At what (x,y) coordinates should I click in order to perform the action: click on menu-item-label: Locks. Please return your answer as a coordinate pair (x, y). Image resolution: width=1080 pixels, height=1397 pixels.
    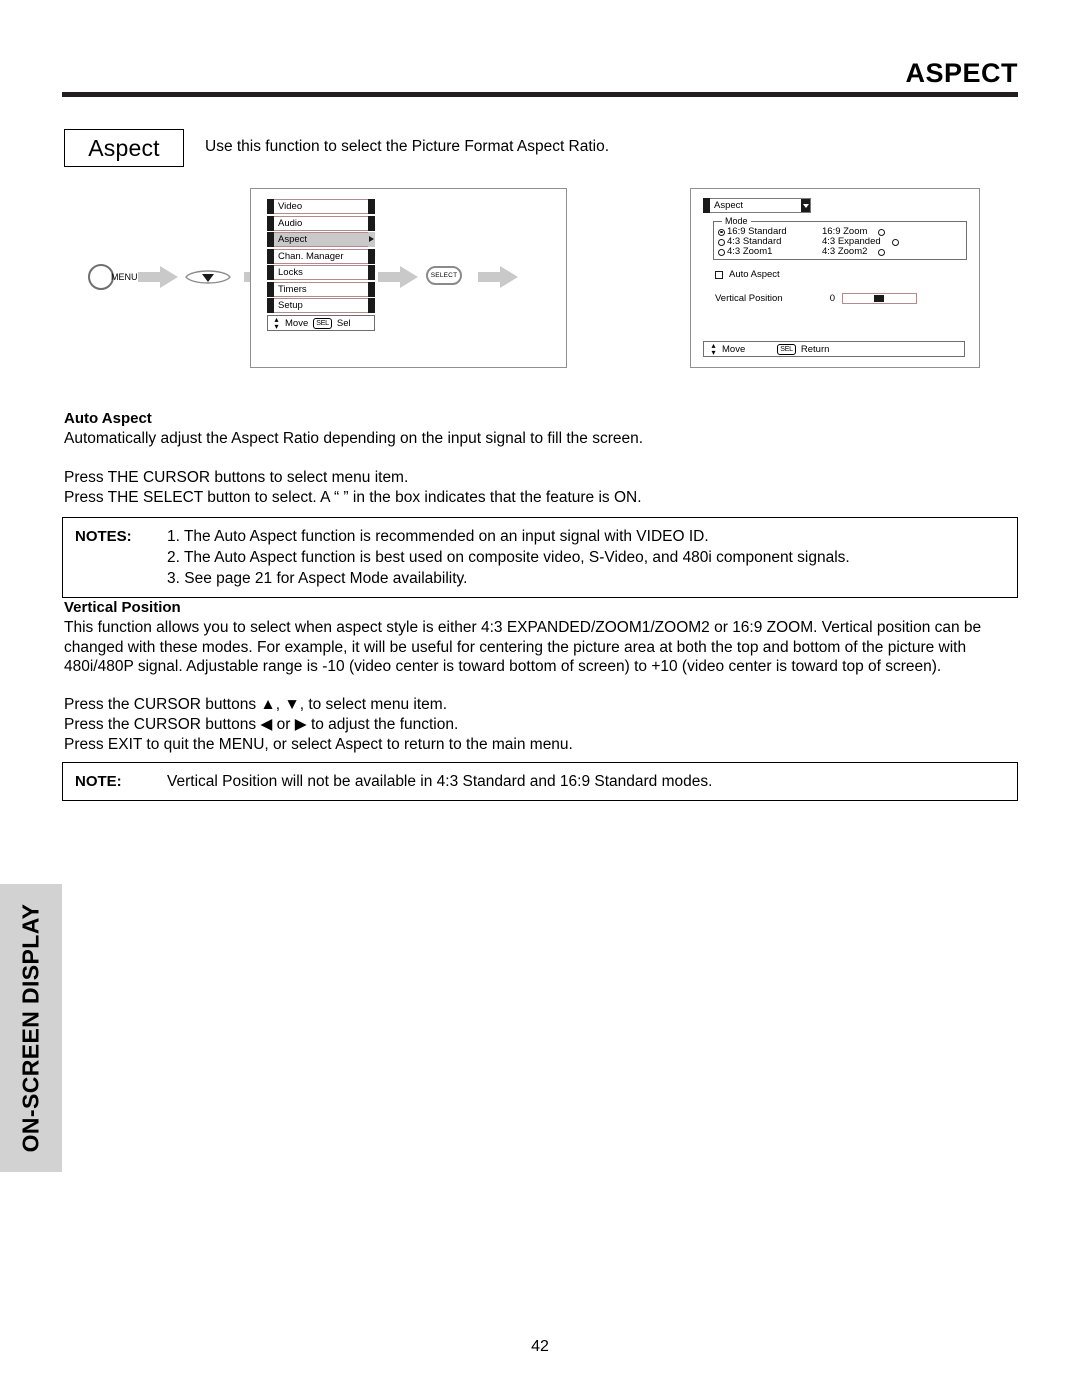
    Looking at the image, I should click on (321, 272).